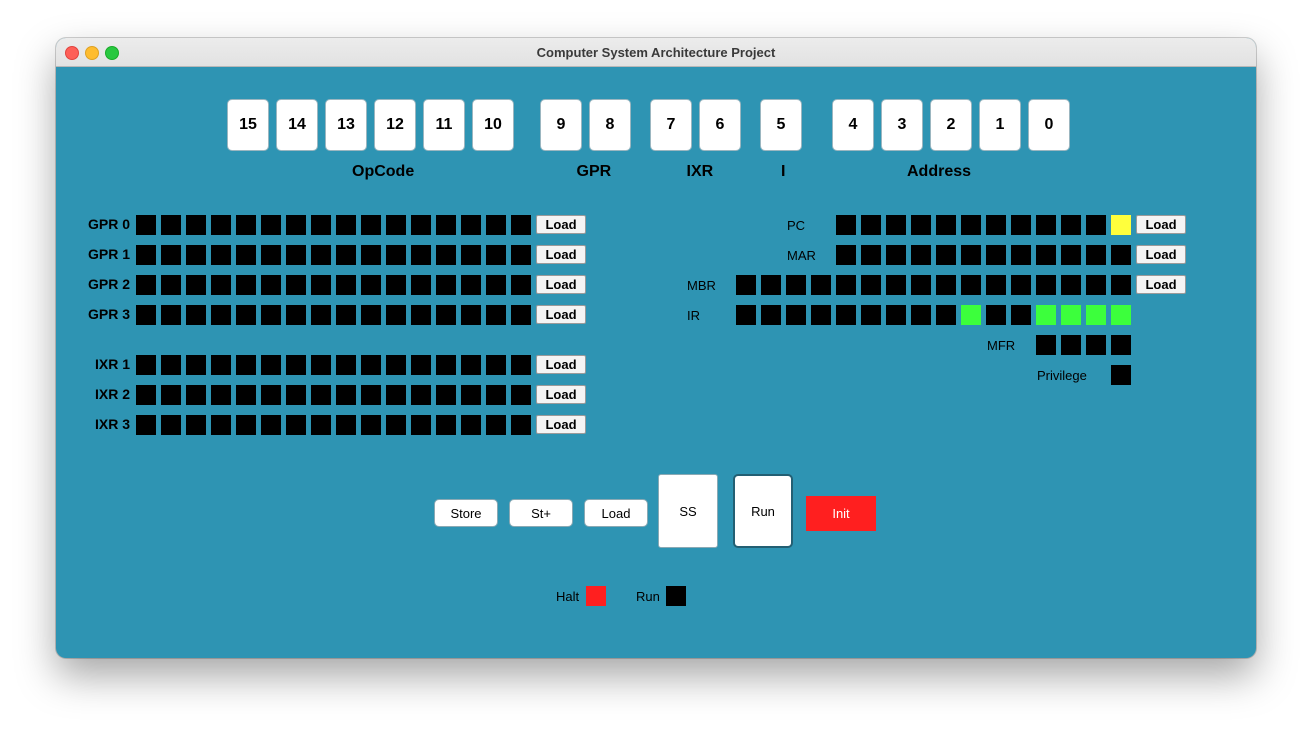 Image resolution: width=1312 pixels, height=732 pixels. What do you see at coordinates (693, 315) in the screenshot?
I see `register-label: IR` at bounding box center [693, 315].